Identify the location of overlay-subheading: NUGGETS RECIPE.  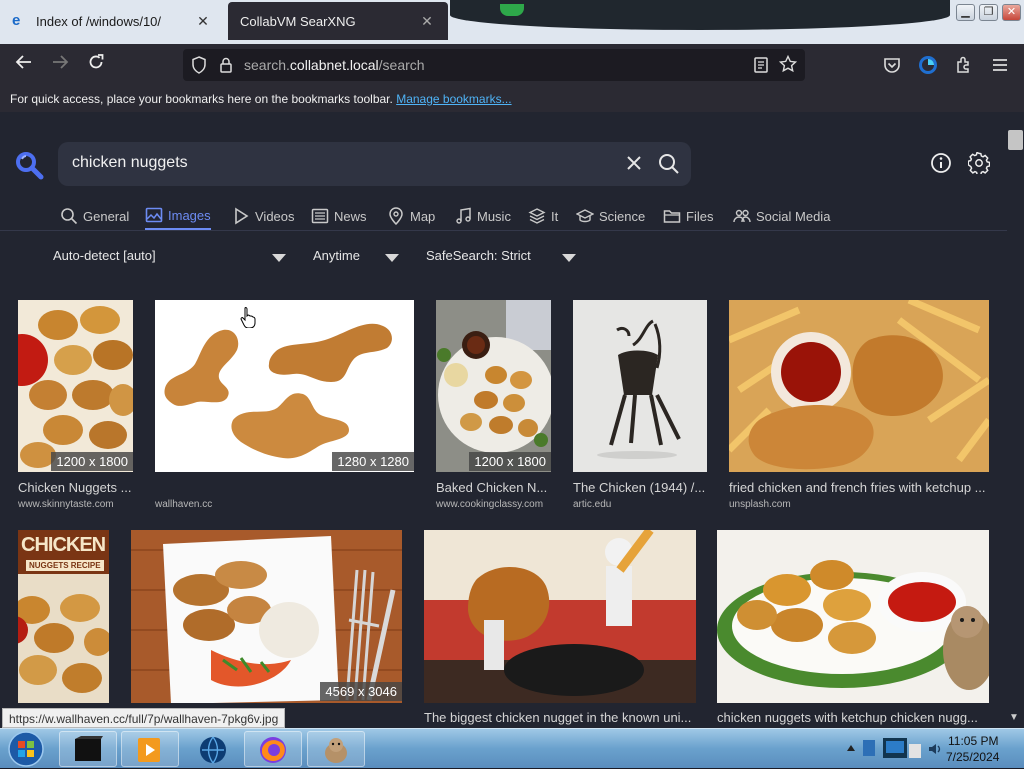
(65, 565).